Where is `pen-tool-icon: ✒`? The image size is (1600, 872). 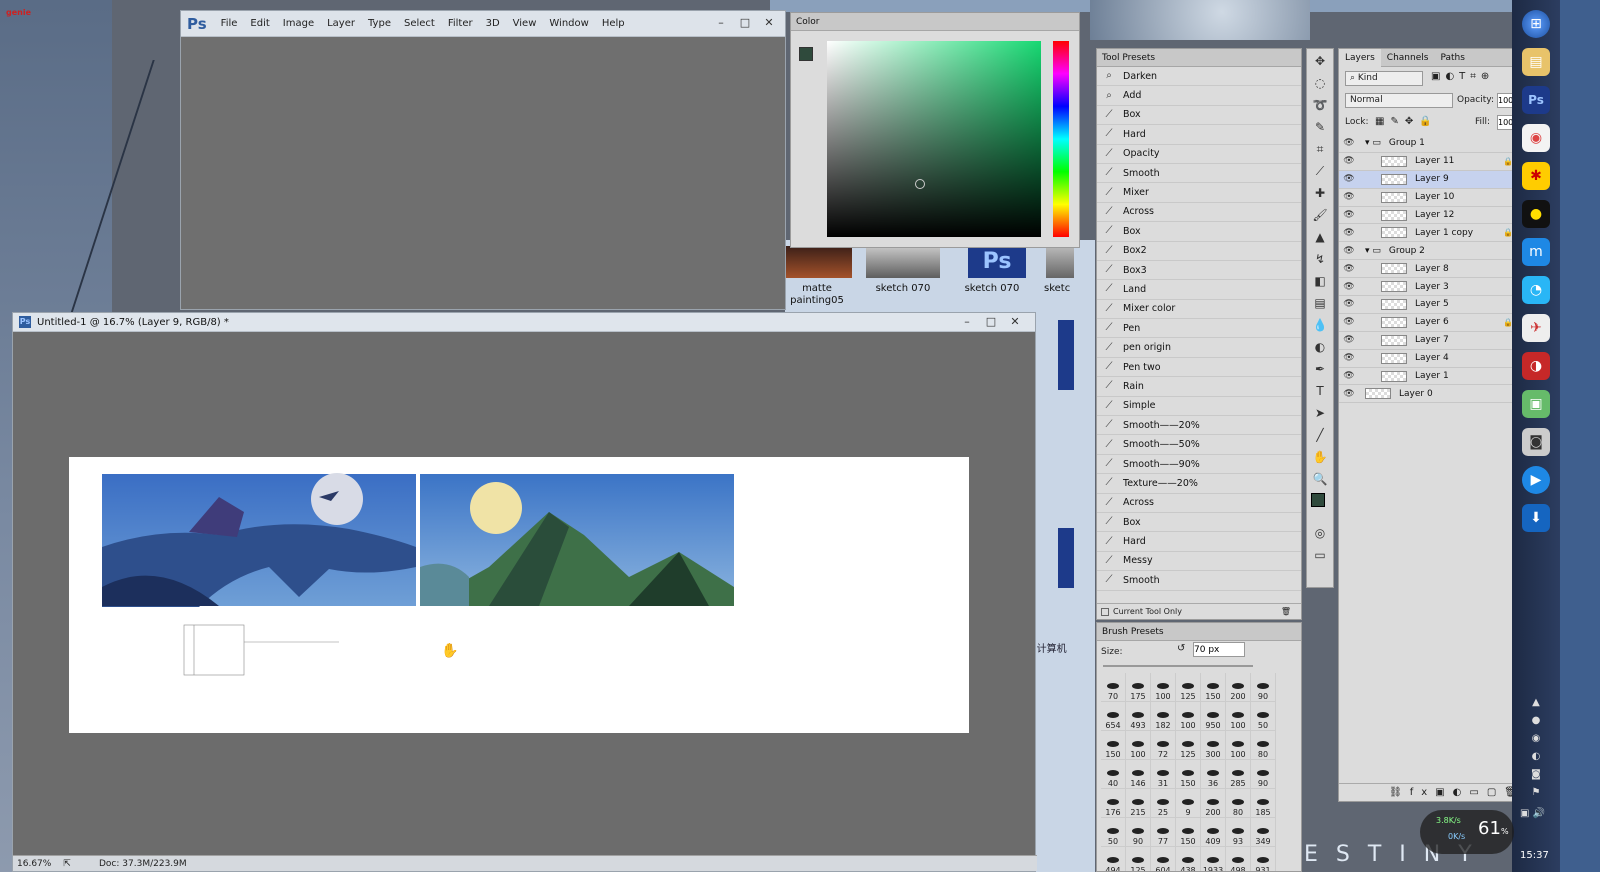
pen-tool-icon: ✒ is located at coordinates (1320, 369).